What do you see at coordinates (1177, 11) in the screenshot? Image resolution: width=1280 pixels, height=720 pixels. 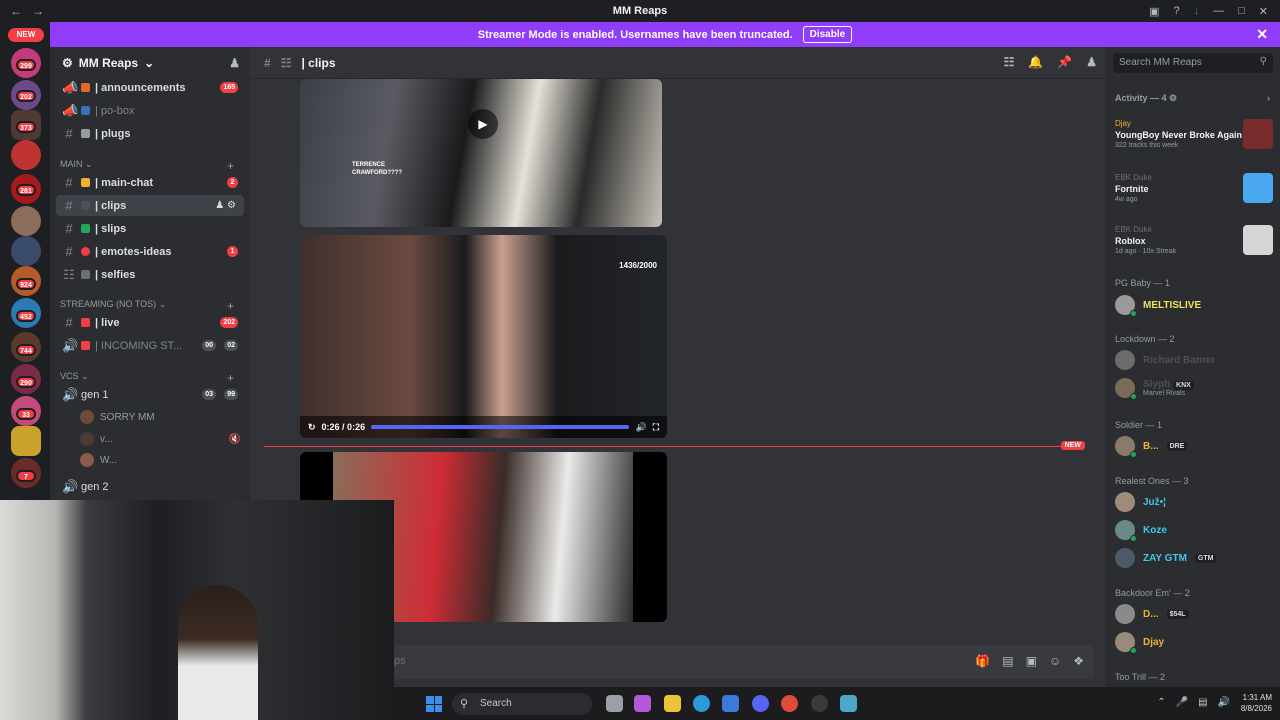 I see `help-icon: ?` at bounding box center [1177, 11].